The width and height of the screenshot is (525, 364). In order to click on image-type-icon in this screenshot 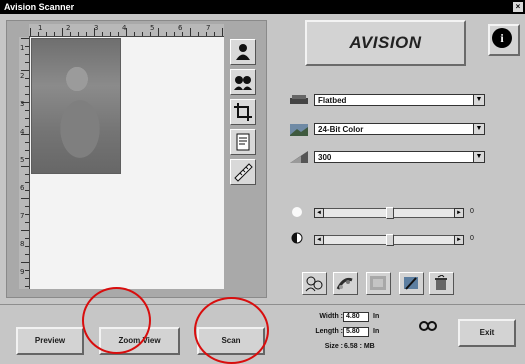, I will do `click(299, 130)`.